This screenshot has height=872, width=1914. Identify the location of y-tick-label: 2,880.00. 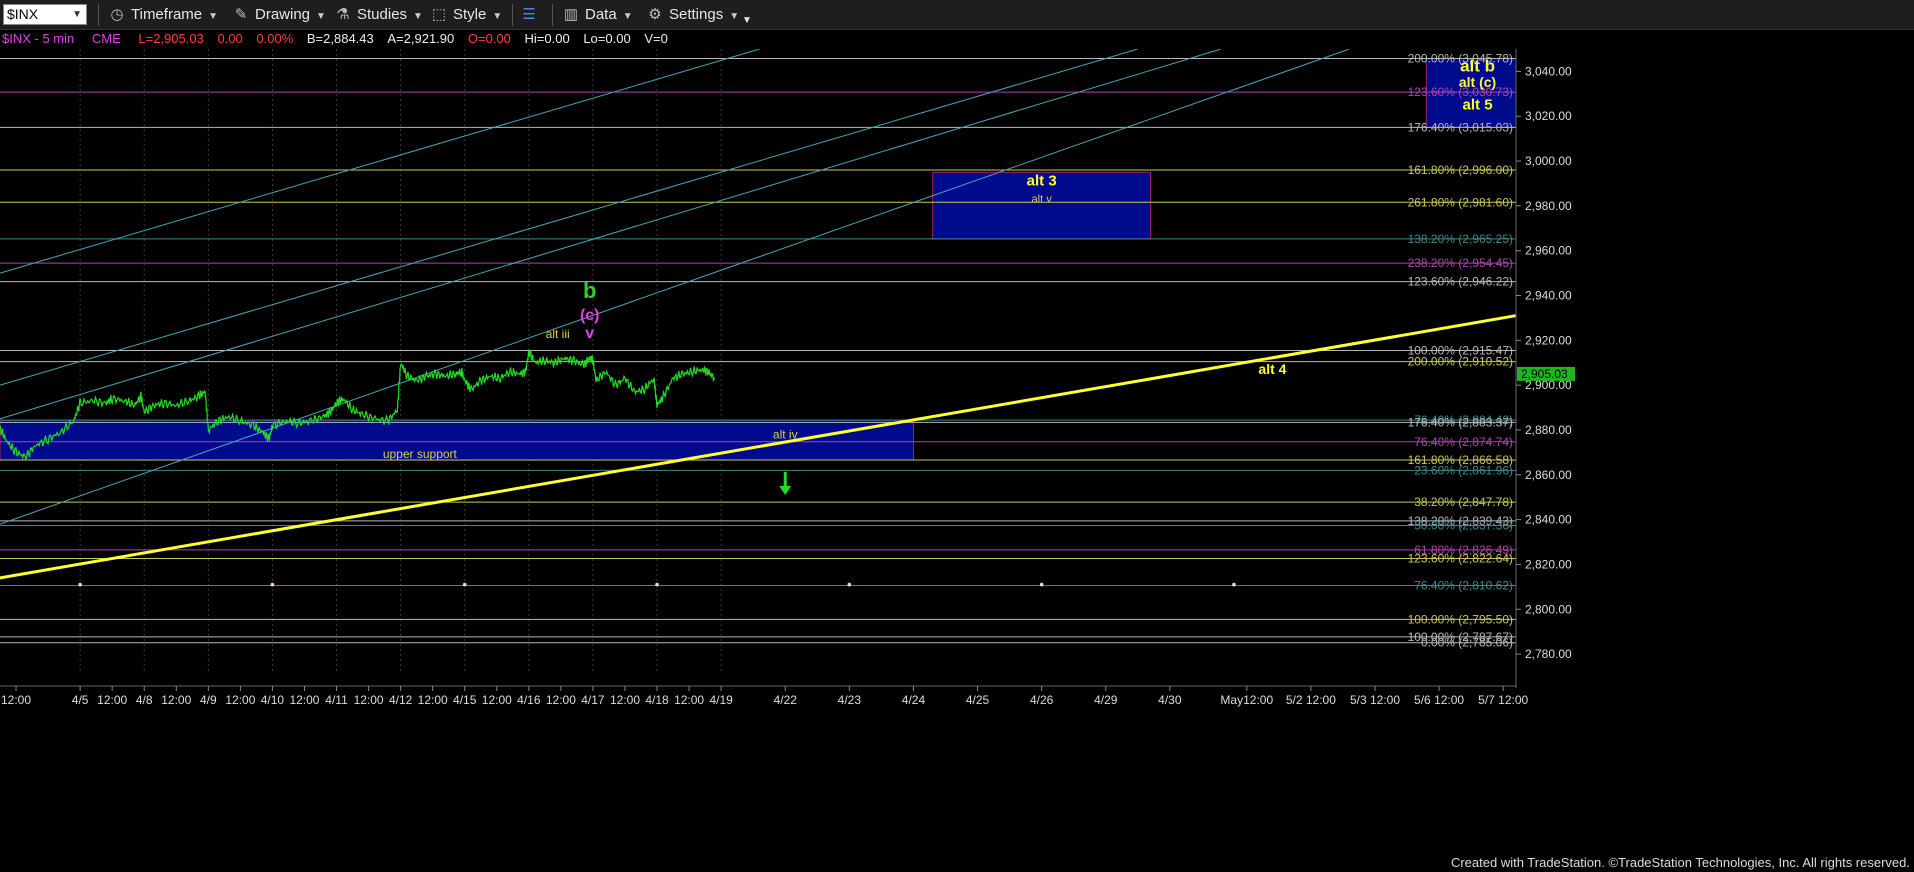
(1548, 430).